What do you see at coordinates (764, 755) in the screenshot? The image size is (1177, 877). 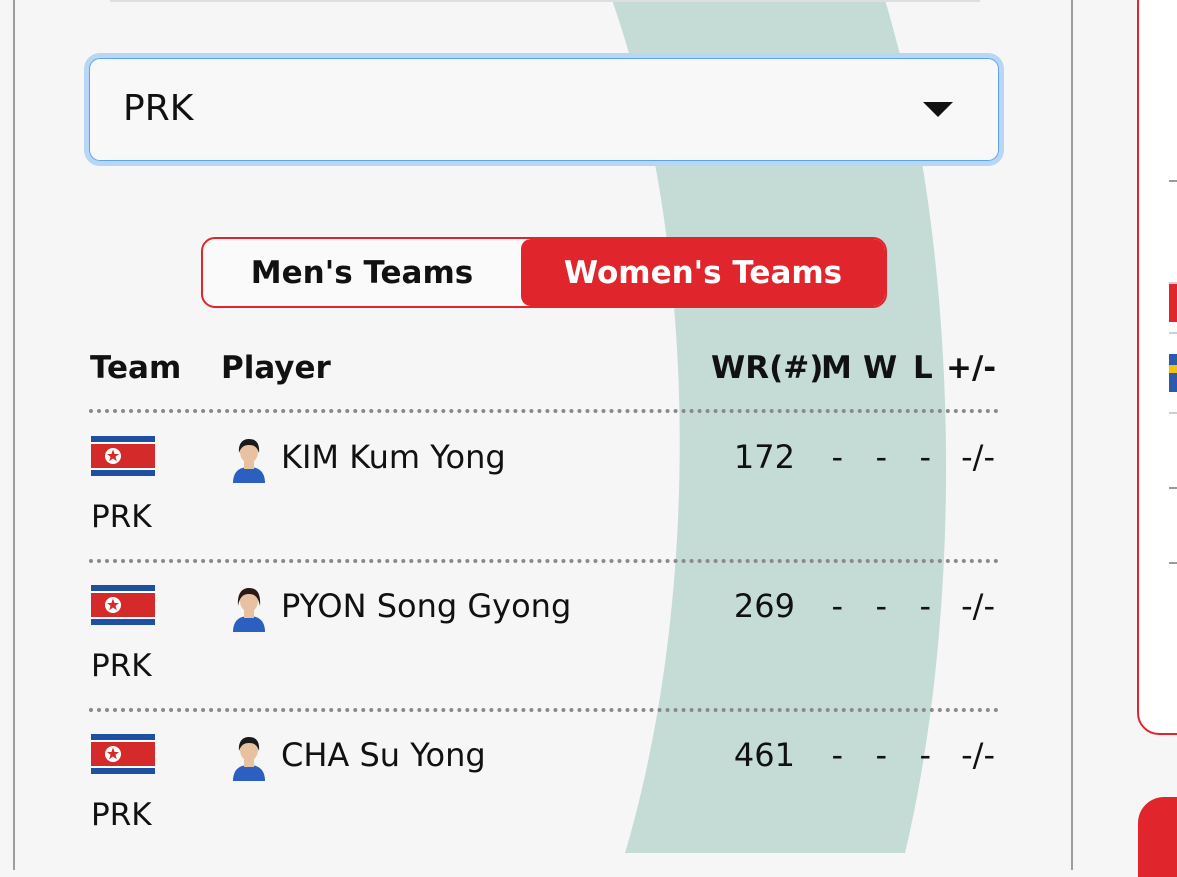 I see `world-rank: 461` at bounding box center [764, 755].